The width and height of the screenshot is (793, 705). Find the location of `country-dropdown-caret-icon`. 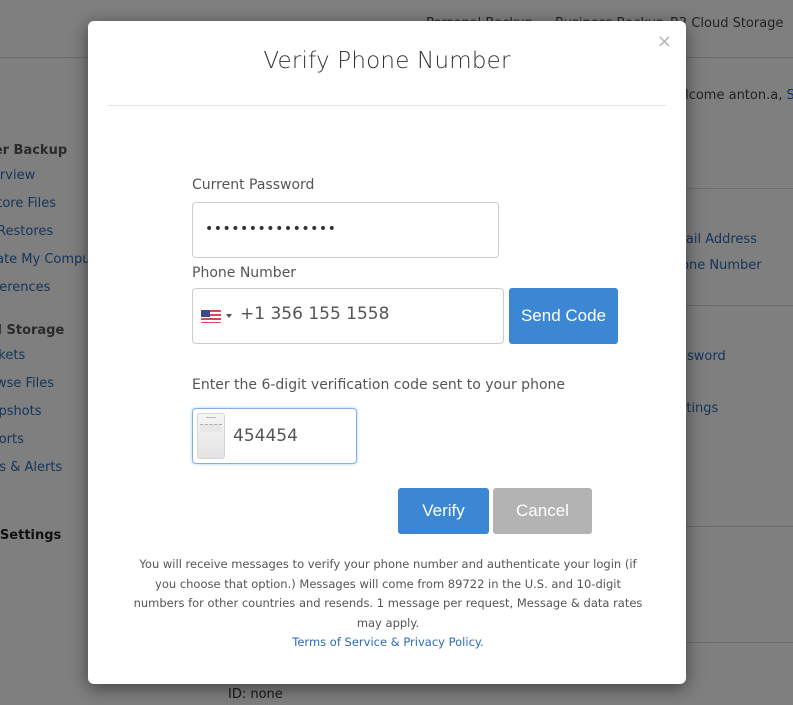

country-dropdown-caret-icon is located at coordinates (229, 316).